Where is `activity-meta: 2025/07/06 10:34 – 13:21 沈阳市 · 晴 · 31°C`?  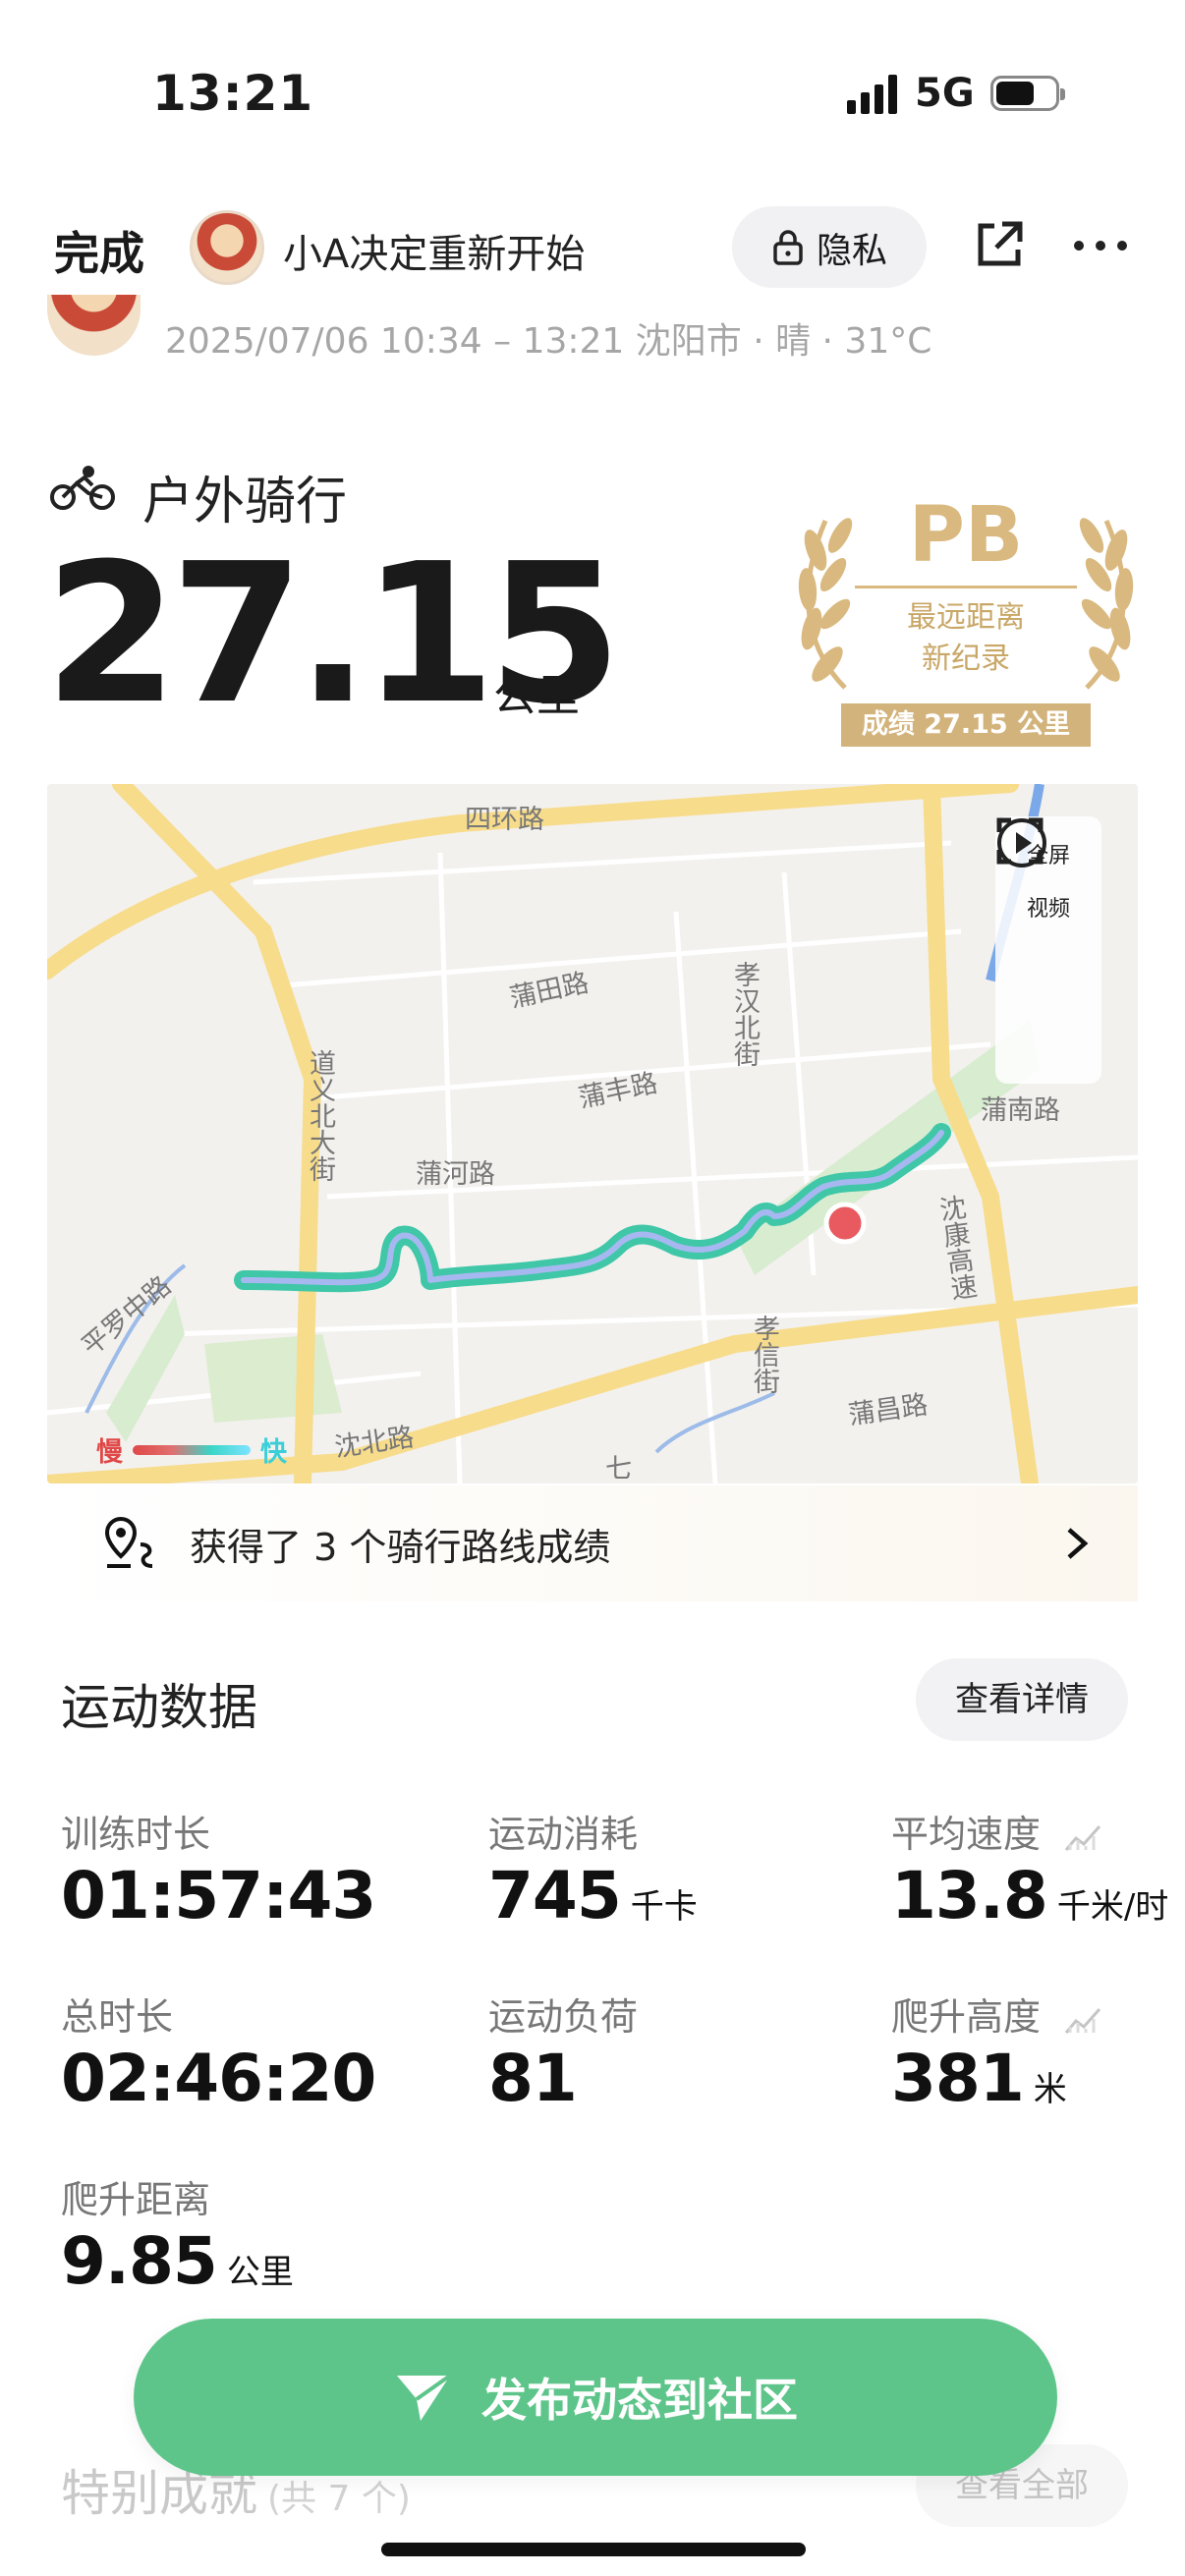 activity-meta: 2025/07/06 10:34 – 13:21 沈阳市 · 晴 · 31°C is located at coordinates (548, 341).